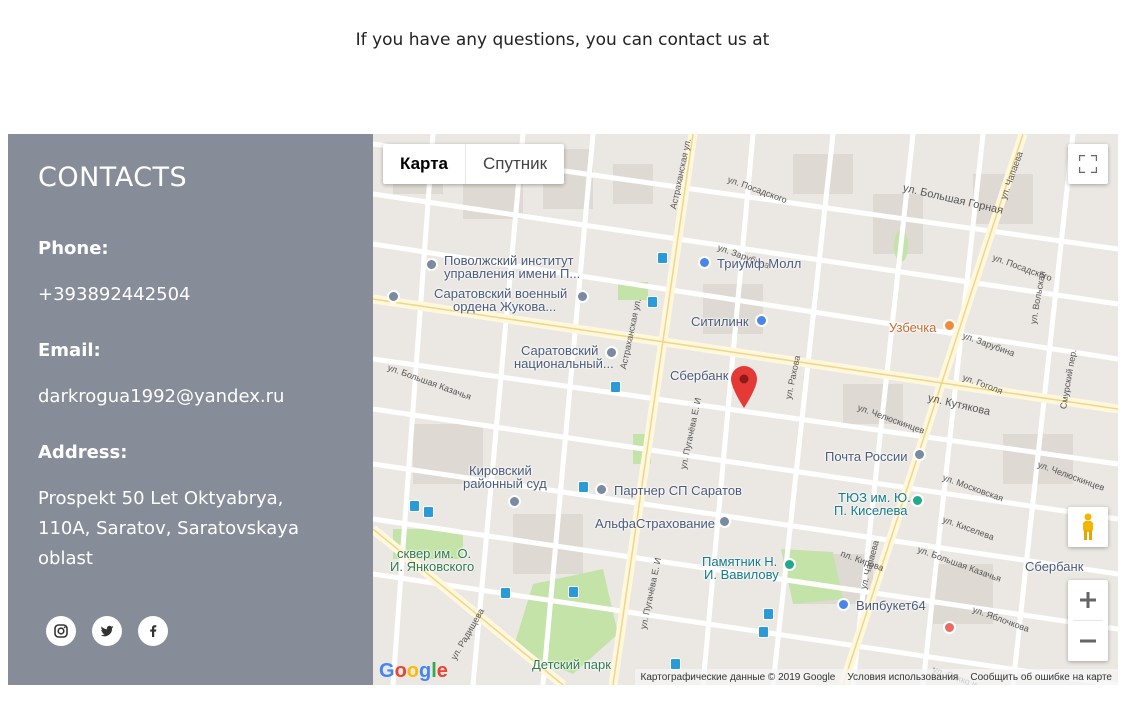  I want to click on poi-label: районный суд, so click(505, 483).